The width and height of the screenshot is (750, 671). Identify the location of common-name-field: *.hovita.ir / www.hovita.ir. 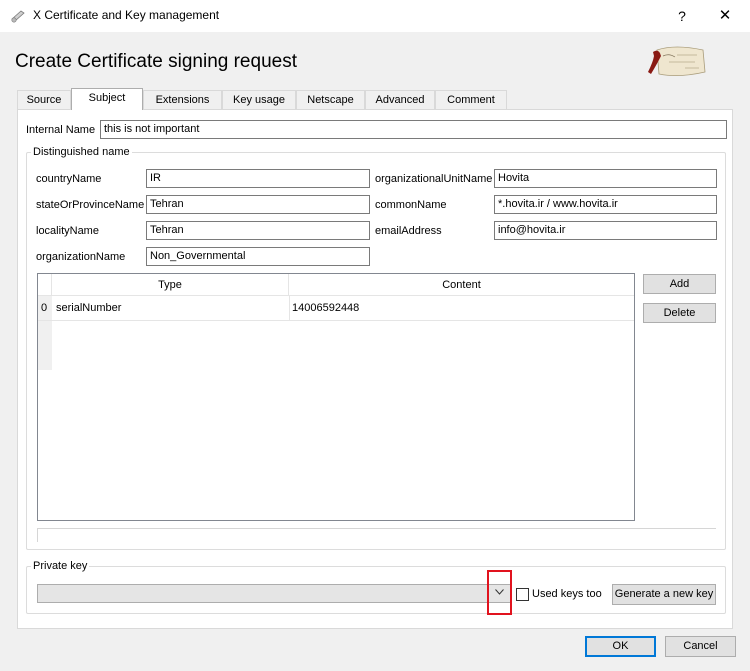
(605, 204).